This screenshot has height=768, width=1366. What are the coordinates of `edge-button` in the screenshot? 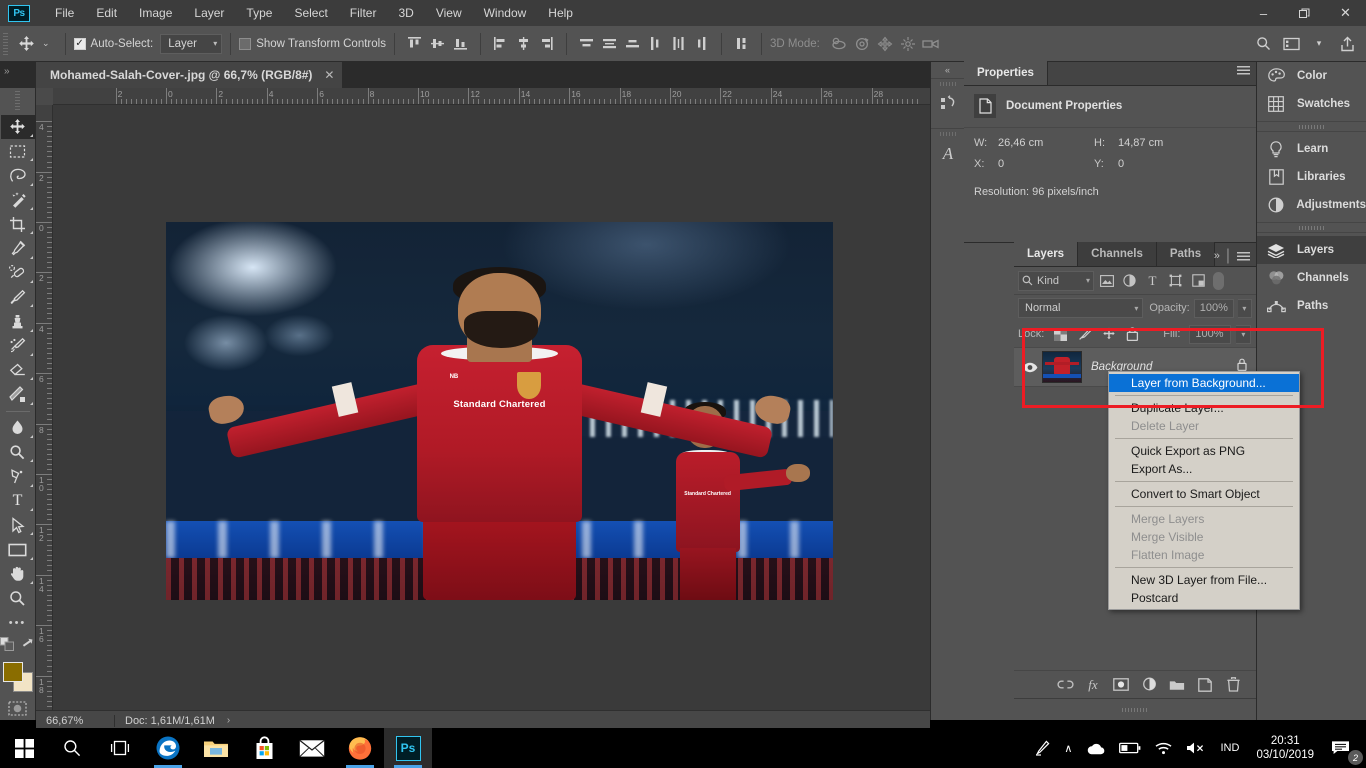 It's located at (168, 748).